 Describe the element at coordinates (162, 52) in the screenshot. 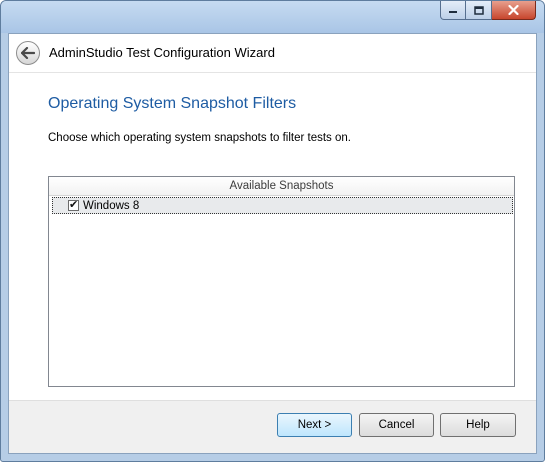

I see `wizard-title: AdminStudio Test Configuration Wizard` at that location.